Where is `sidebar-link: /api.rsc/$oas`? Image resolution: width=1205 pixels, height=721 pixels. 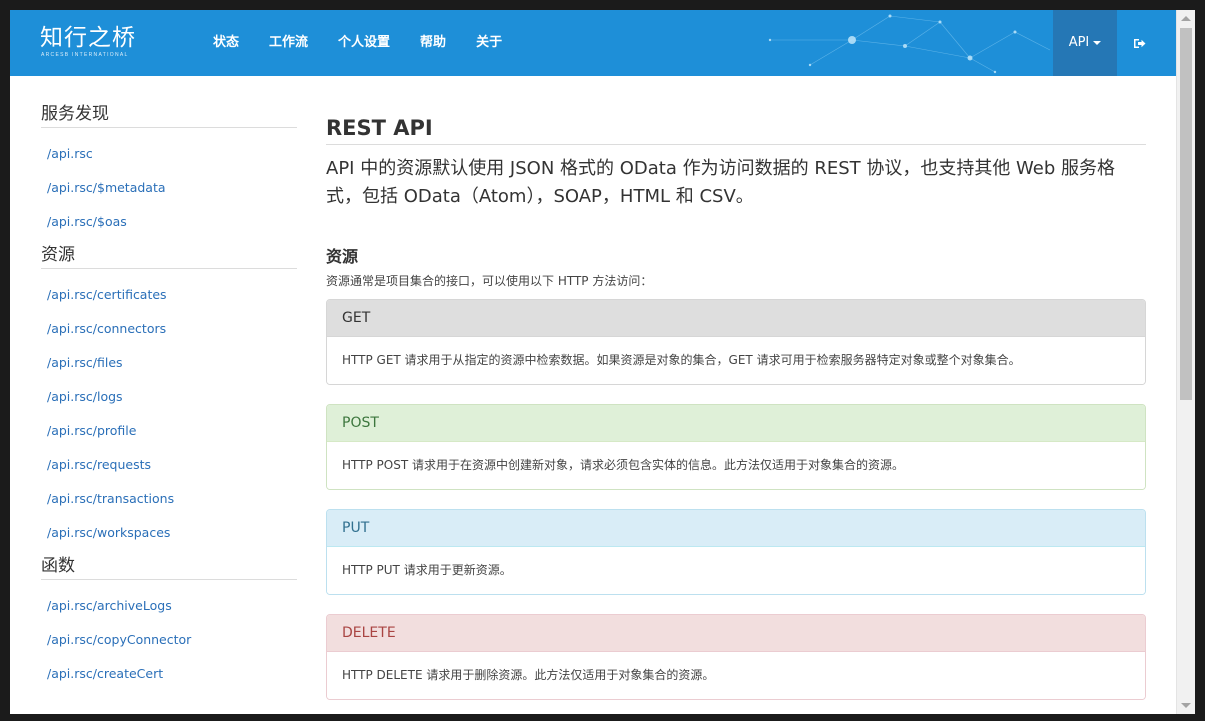
sidebar-link: /api.rsc/$oas is located at coordinates (169, 222).